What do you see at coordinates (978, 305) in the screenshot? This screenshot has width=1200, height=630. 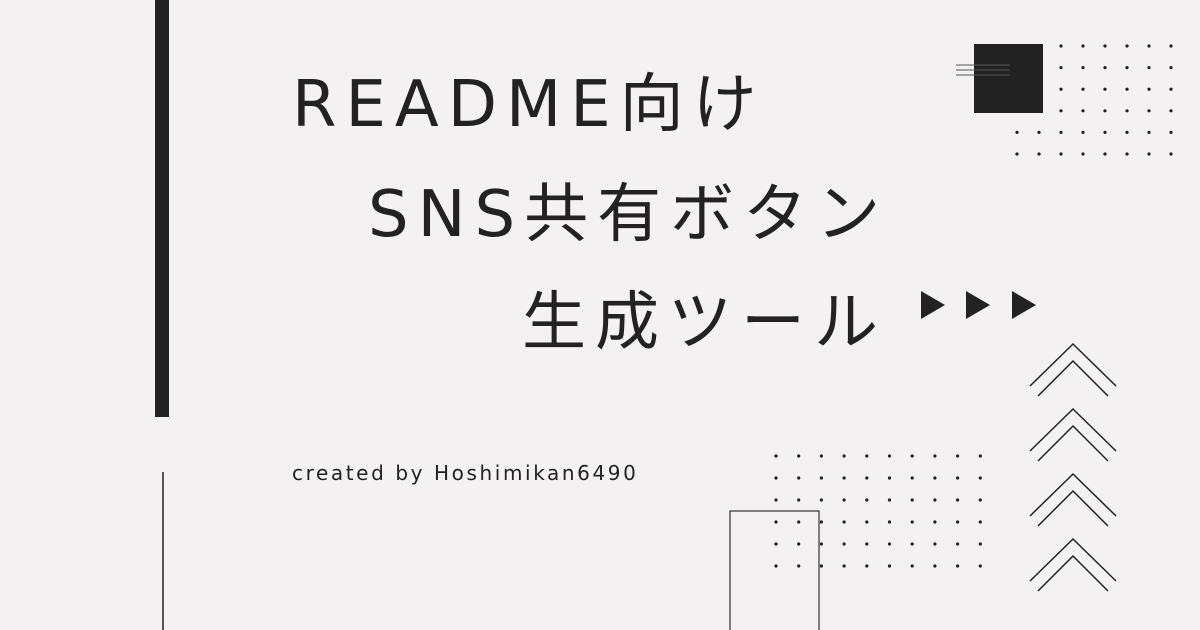 I see `play-triangle-icon` at bounding box center [978, 305].